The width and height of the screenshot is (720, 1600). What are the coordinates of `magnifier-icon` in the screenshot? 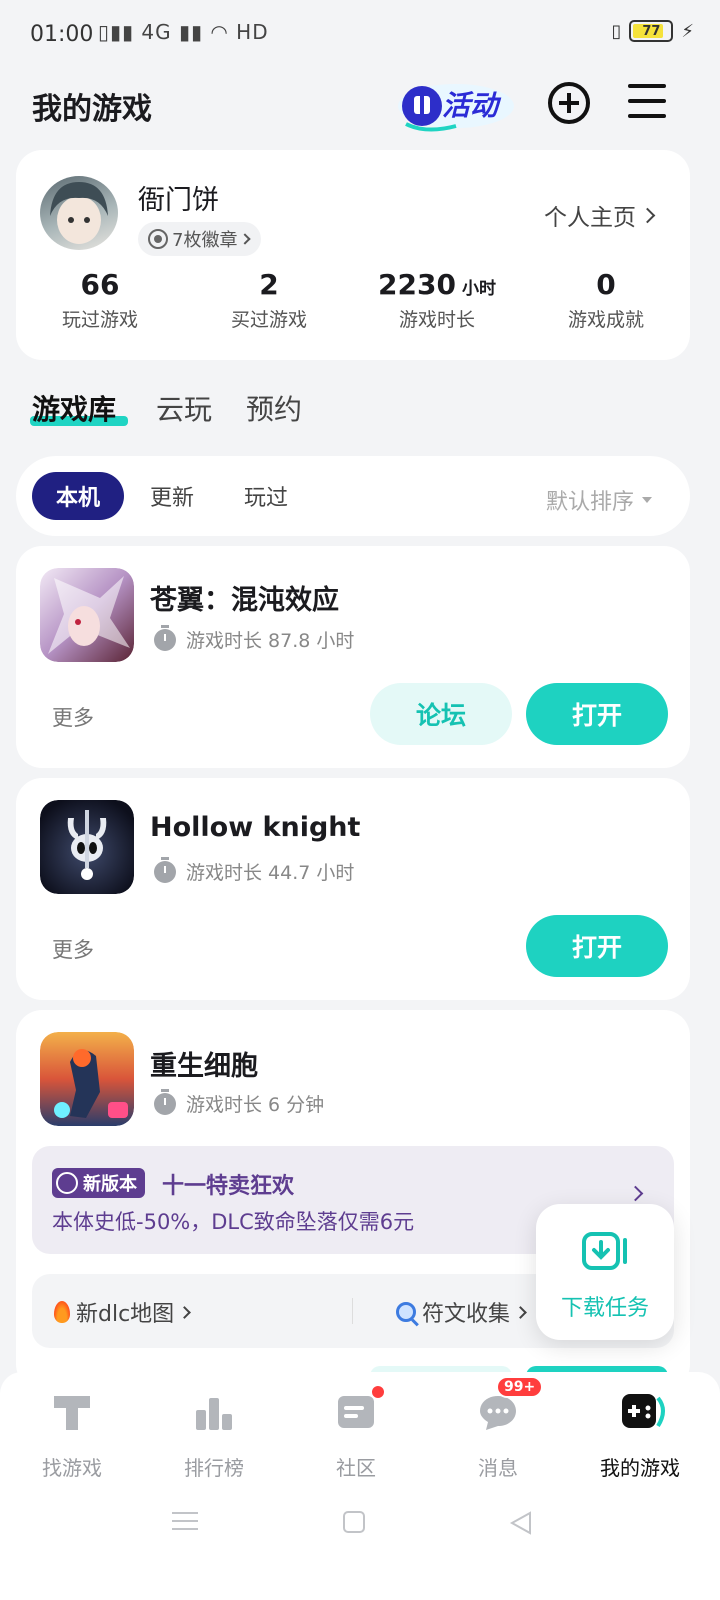 It's located at (406, 1312).